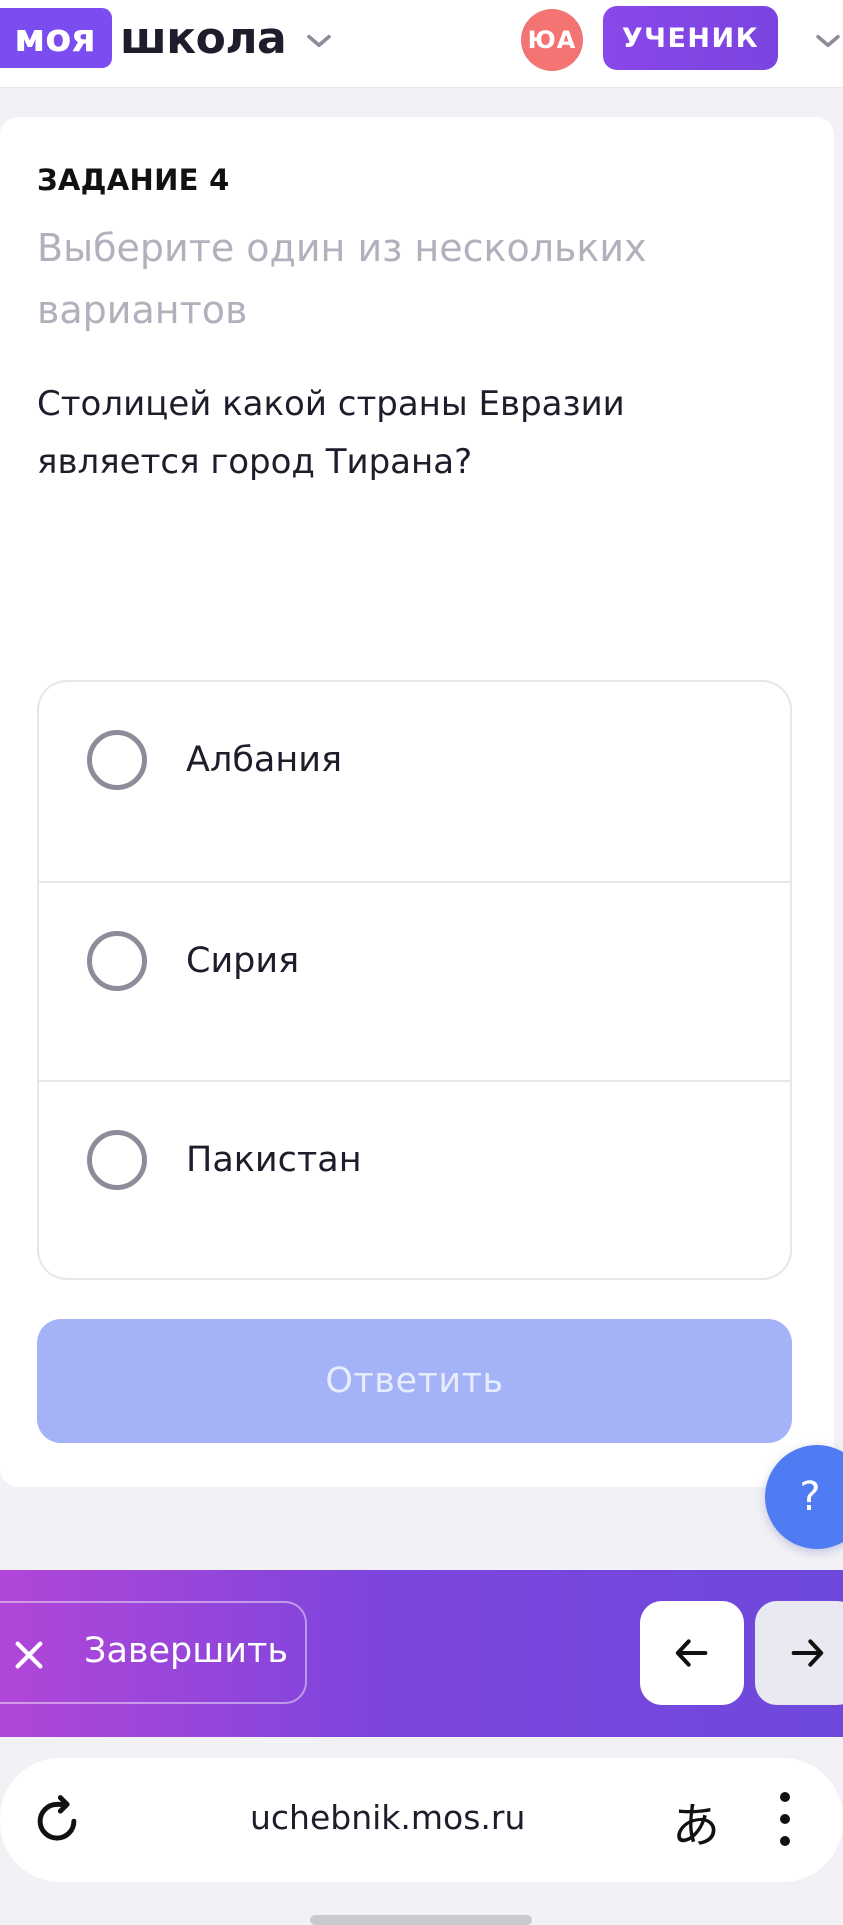  I want to click on logo-part1: моя, so click(55, 38).